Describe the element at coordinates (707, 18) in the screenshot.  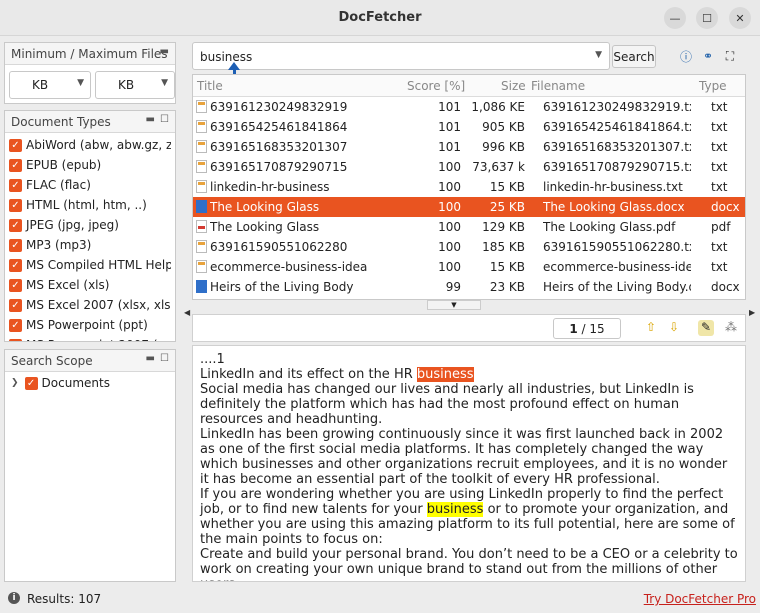
I see `maximize-icon: ☐` at that location.